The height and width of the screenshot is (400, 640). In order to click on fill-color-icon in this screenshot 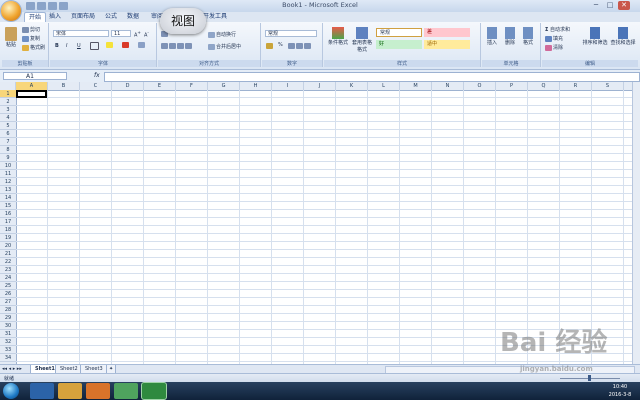, I will do `click(110, 45)`.